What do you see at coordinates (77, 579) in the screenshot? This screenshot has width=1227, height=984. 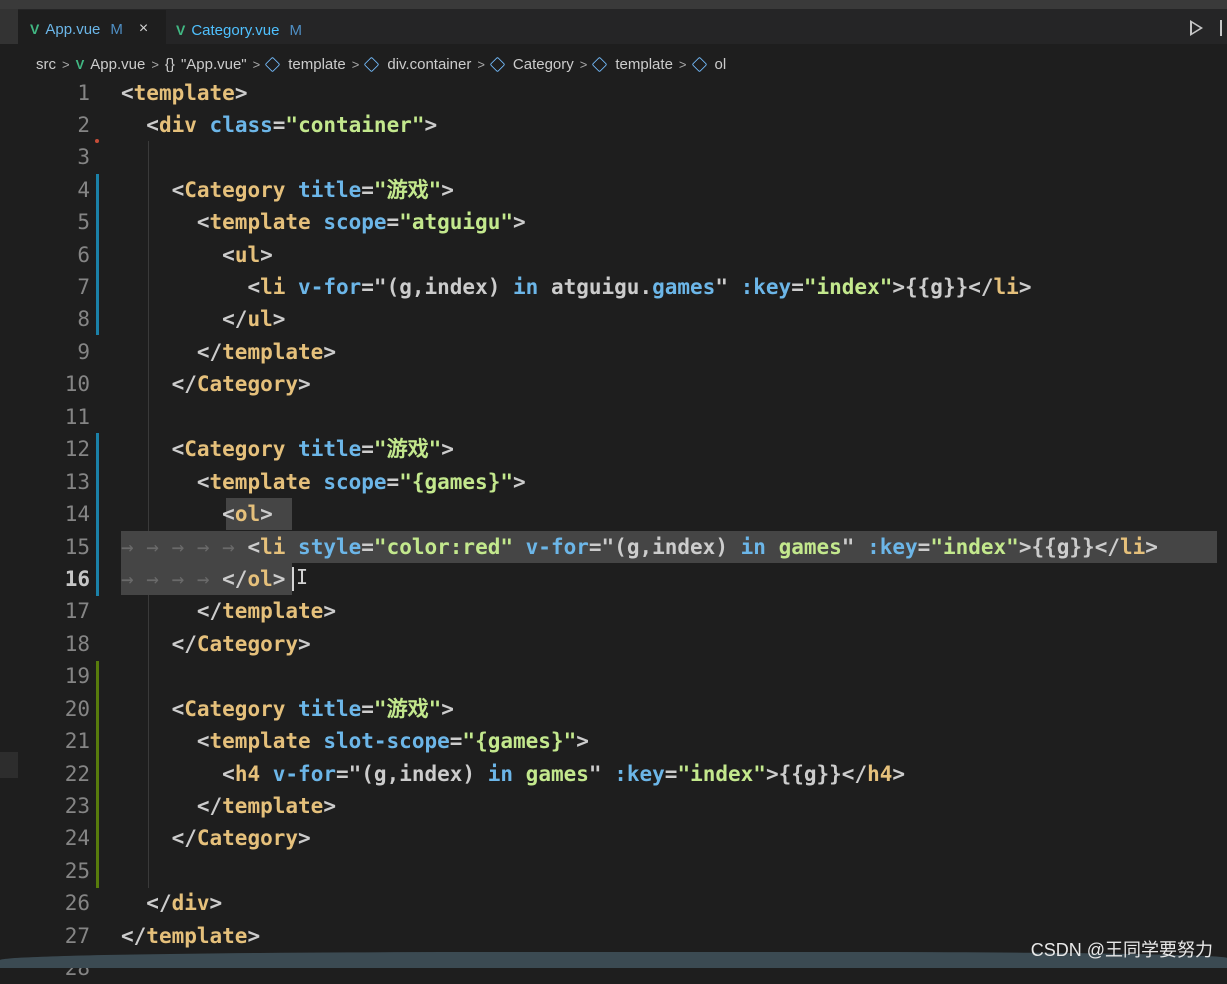 I see `line-number: 16` at bounding box center [77, 579].